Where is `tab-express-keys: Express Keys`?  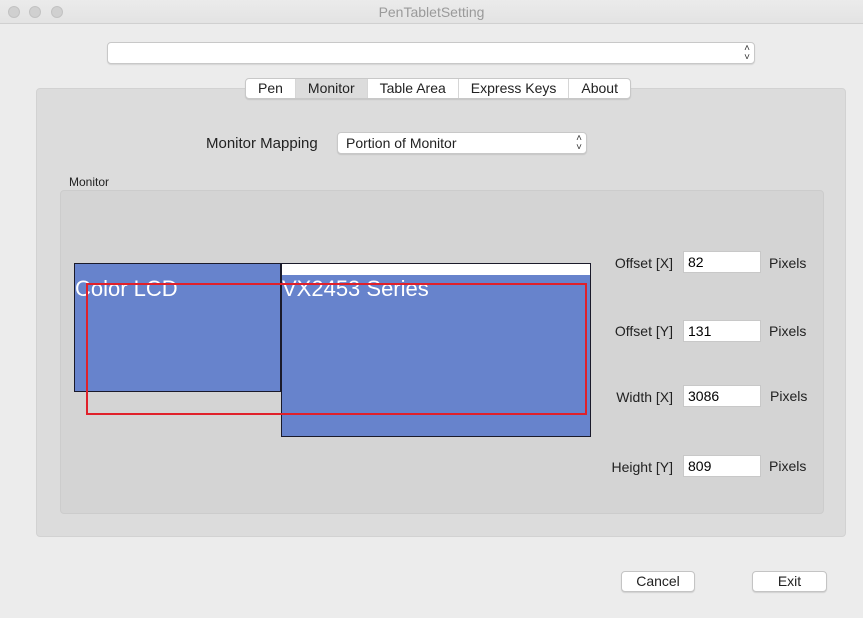
tab-express-keys: Express Keys is located at coordinates (514, 88).